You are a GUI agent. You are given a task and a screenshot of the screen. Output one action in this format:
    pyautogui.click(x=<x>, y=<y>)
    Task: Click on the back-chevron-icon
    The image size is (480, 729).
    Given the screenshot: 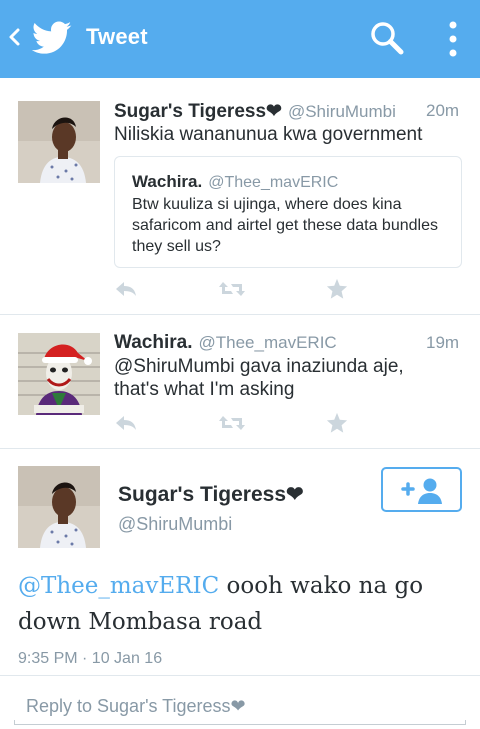 What is the action you would take?
    pyautogui.click(x=14, y=37)
    